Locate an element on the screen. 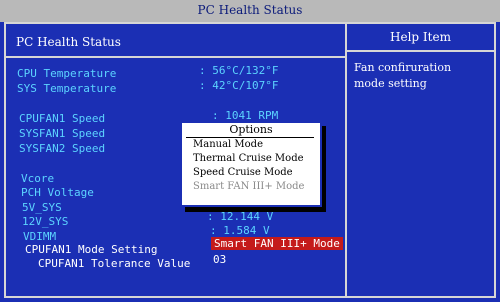 This screenshot has width=500, height=302. sysfan2-speed-label: SYSFAN2 Speed is located at coordinates (62, 148).